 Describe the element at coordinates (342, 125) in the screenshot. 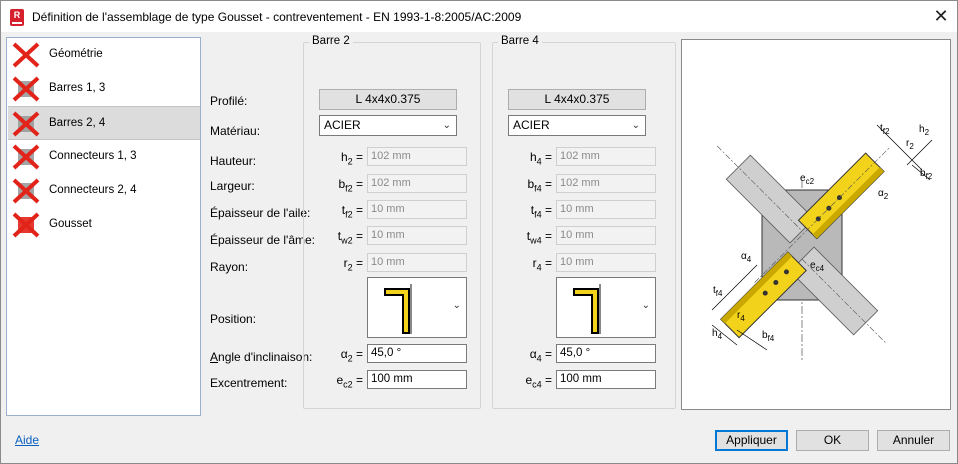

I see `bar2-material-value: ACIER` at that location.